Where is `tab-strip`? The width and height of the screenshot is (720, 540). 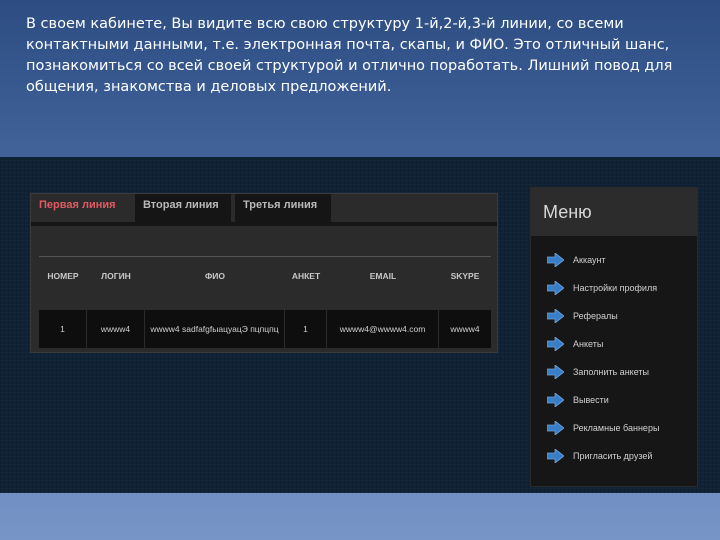 tab-strip is located at coordinates (264, 224).